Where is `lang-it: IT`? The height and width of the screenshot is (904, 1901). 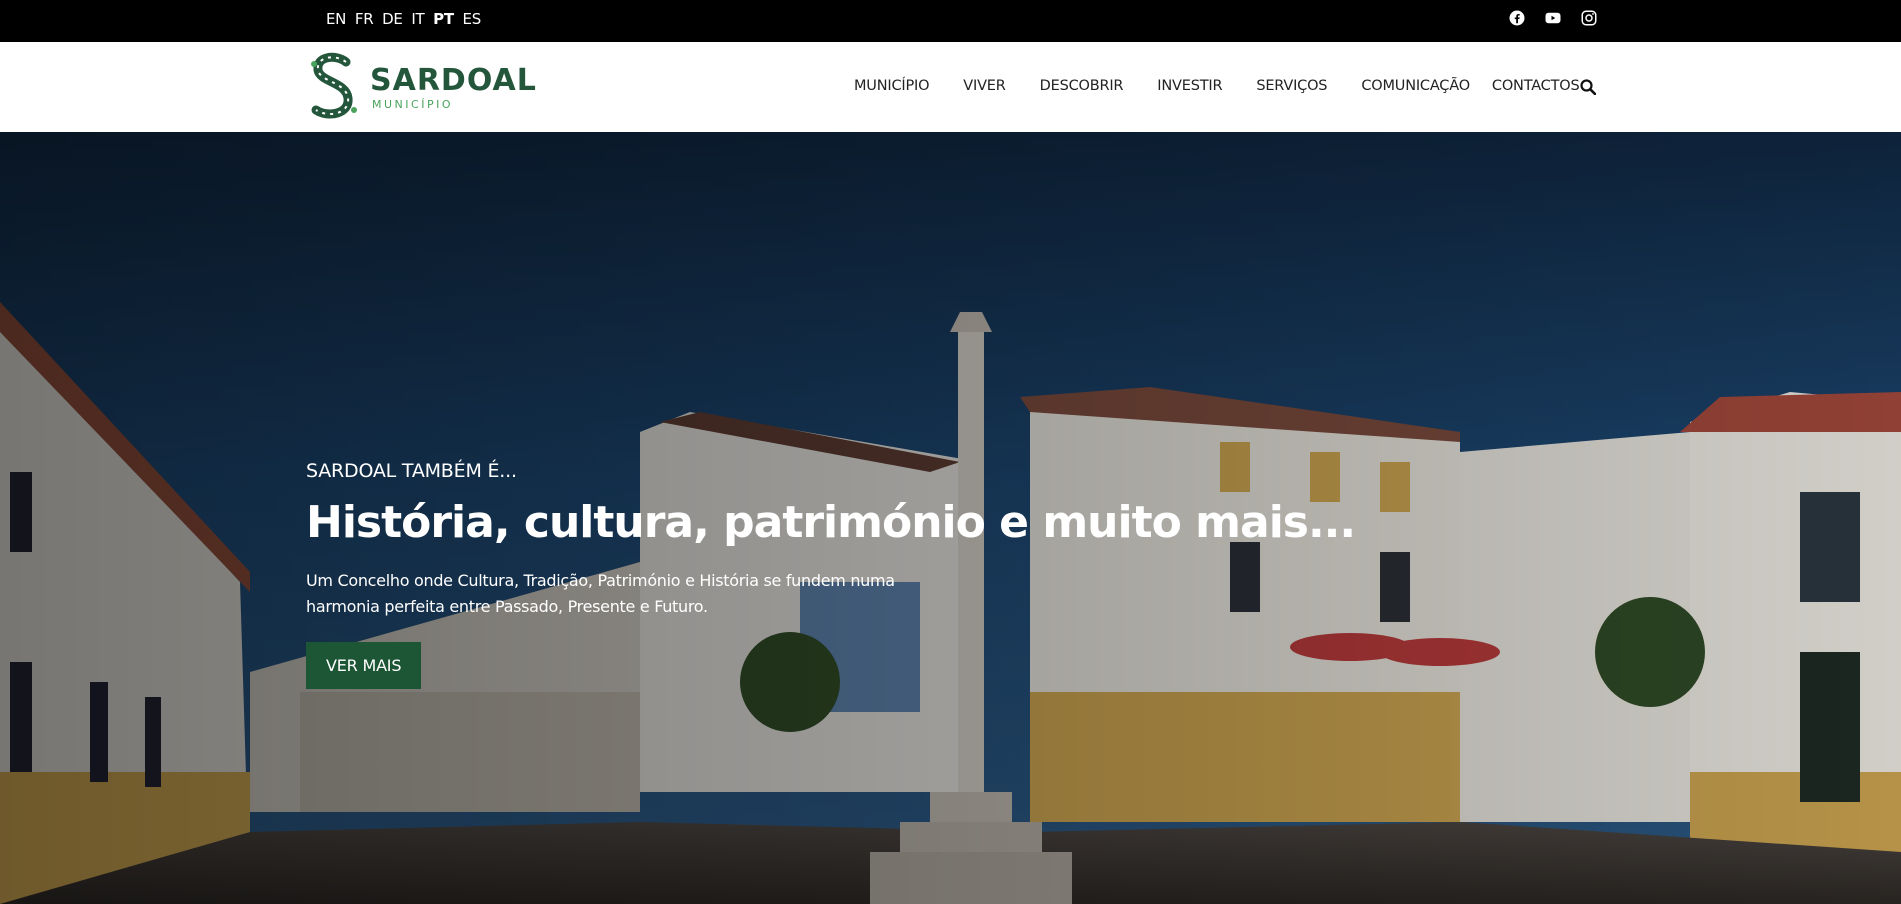 lang-it: IT is located at coordinates (417, 19).